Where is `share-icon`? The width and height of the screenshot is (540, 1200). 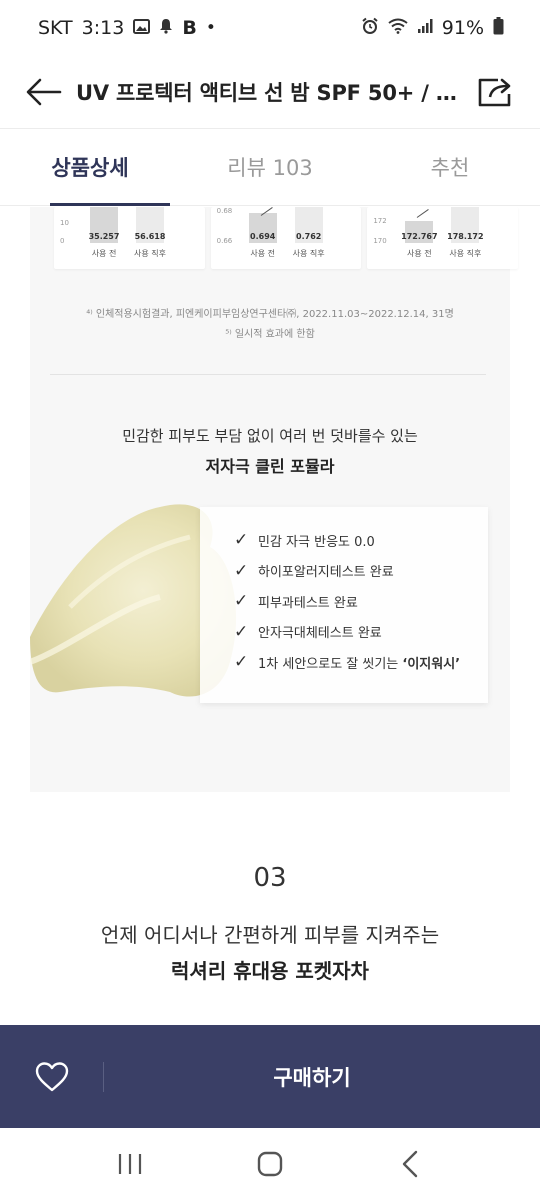 share-icon is located at coordinates (494, 92).